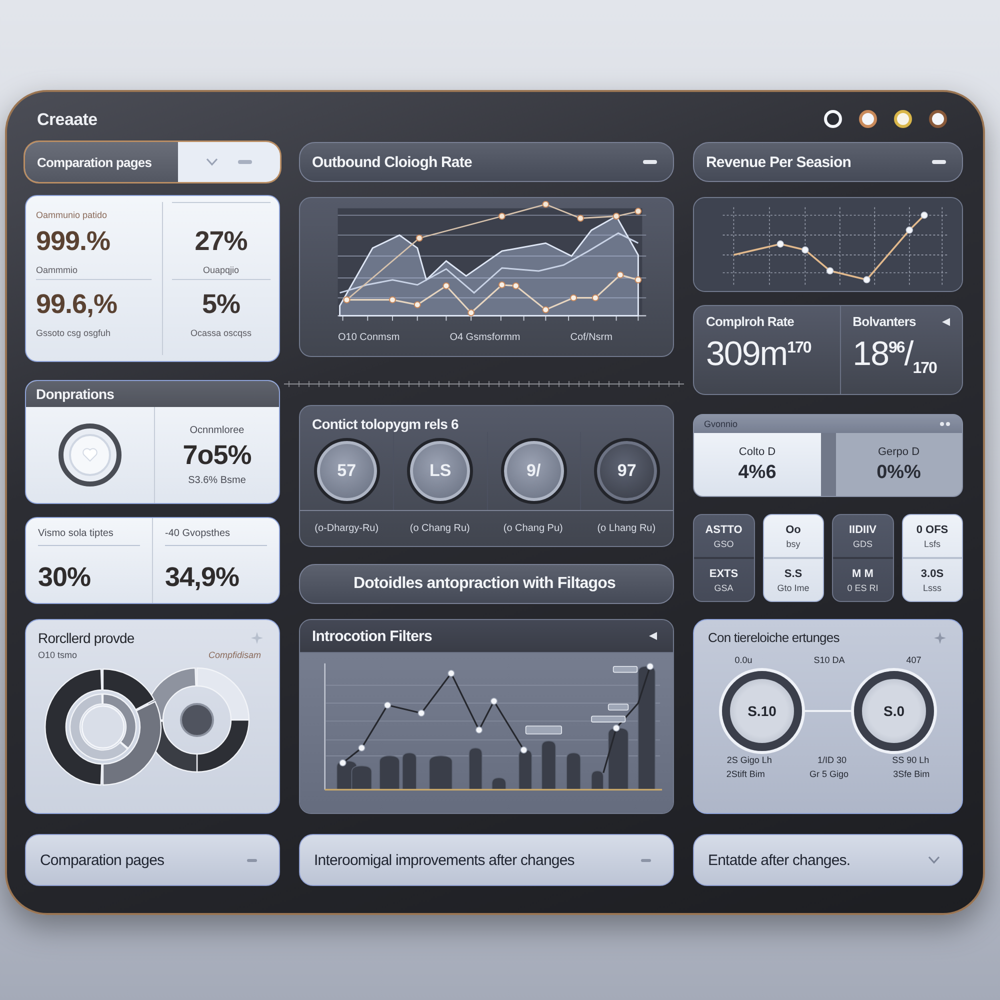 The image size is (1000, 1000). I want to click on stat-label: -40 Gvopsthes, so click(216, 537).